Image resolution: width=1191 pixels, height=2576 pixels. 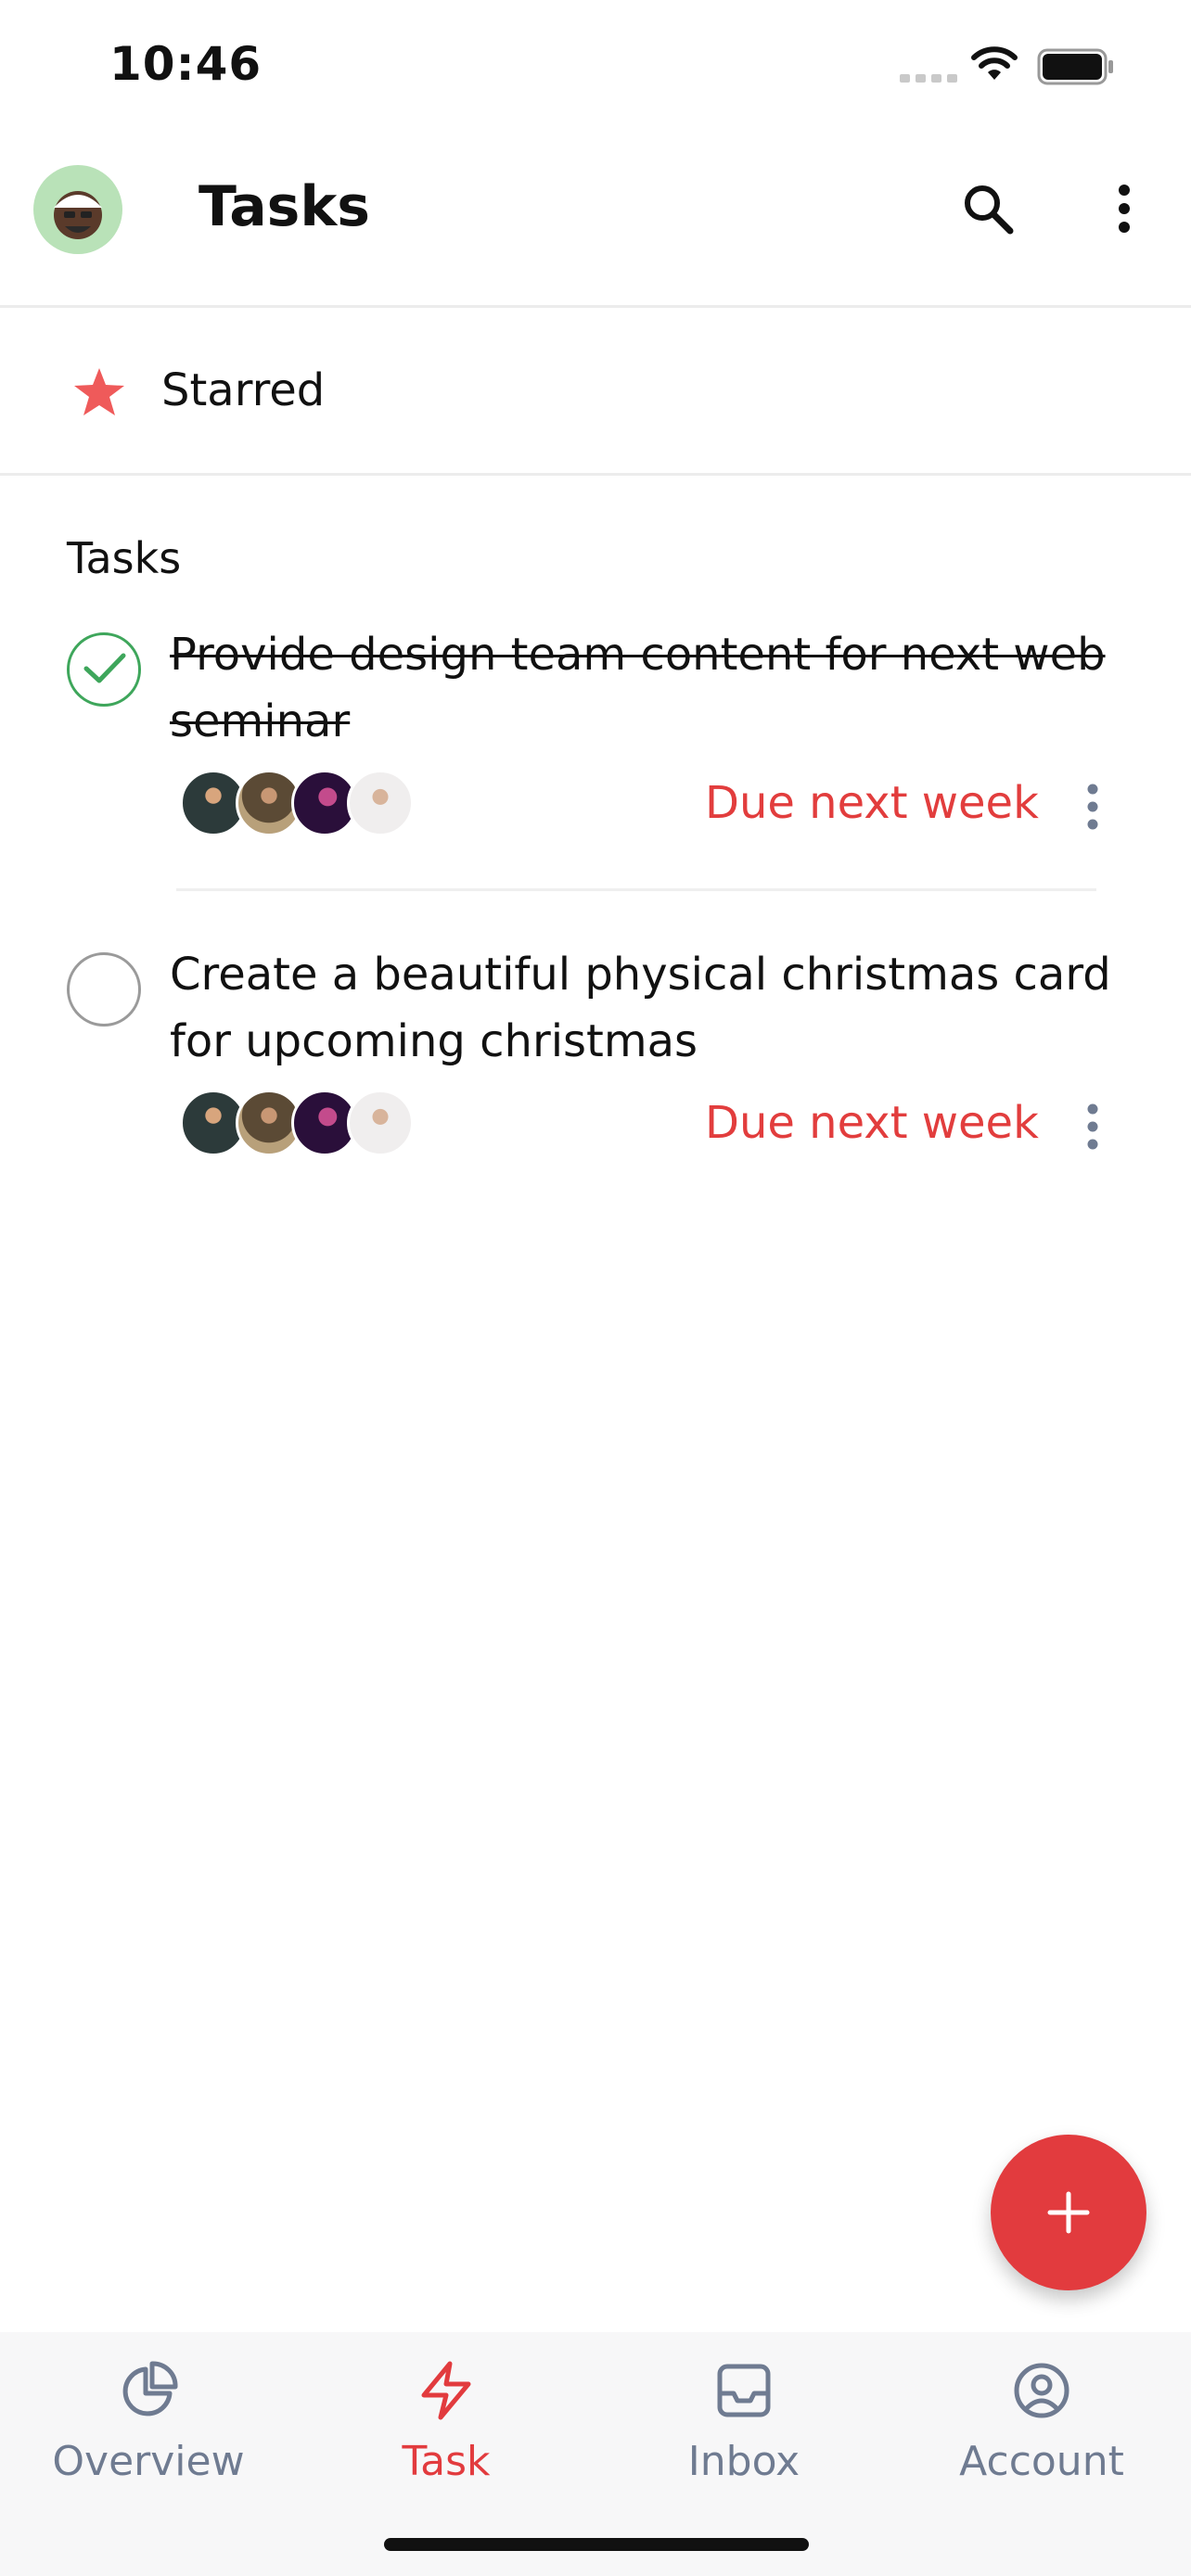 I want to click on task-divider, so click(x=636, y=890).